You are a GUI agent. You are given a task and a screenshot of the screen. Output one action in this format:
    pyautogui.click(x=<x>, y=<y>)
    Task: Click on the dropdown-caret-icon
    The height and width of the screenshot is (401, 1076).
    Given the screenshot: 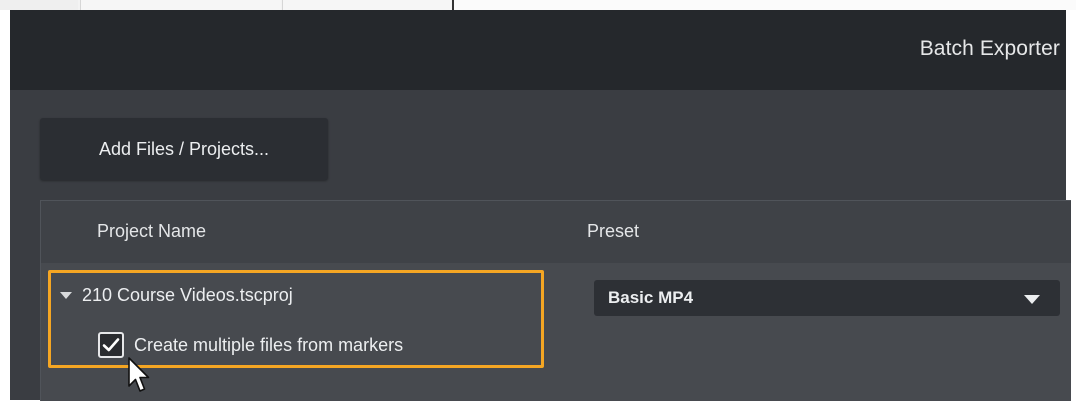 What is the action you would take?
    pyautogui.click(x=1032, y=299)
    